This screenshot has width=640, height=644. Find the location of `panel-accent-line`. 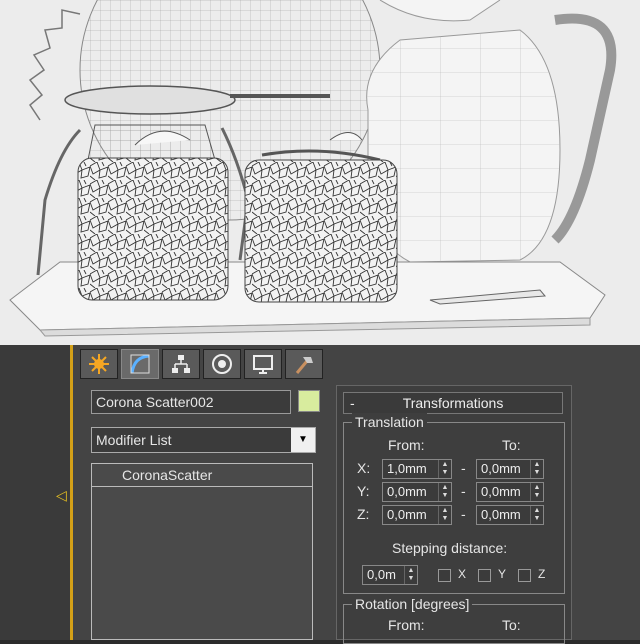

panel-accent-line is located at coordinates (71, 492).